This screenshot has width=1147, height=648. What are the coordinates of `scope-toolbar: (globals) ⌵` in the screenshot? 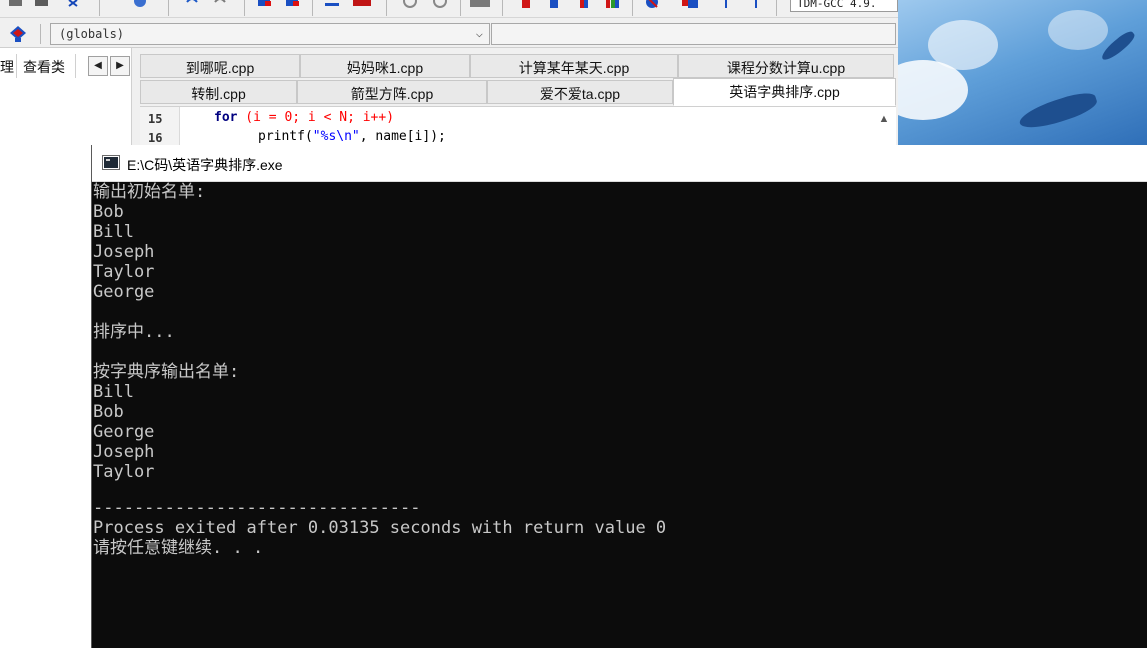 It's located at (449, 33).